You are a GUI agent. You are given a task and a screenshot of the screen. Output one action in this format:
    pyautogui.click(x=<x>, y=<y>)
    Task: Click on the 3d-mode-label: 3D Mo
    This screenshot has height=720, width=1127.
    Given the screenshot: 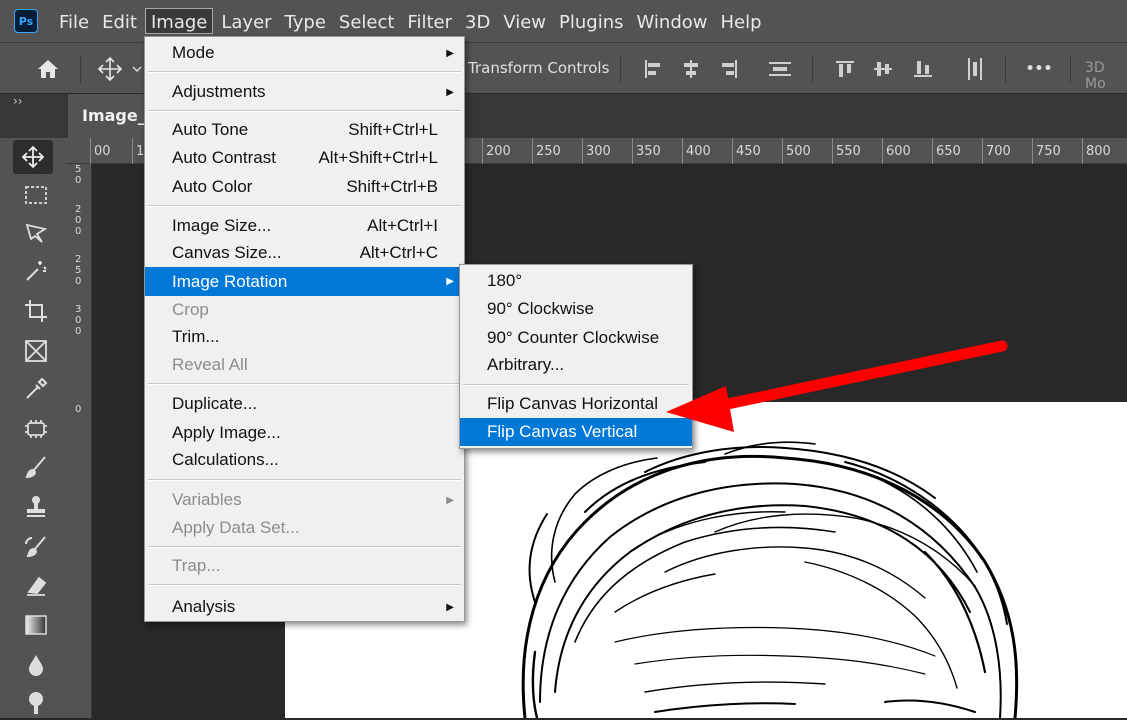 What is the action you would take?
    pyautogui.click(x=1095, y=76)
    